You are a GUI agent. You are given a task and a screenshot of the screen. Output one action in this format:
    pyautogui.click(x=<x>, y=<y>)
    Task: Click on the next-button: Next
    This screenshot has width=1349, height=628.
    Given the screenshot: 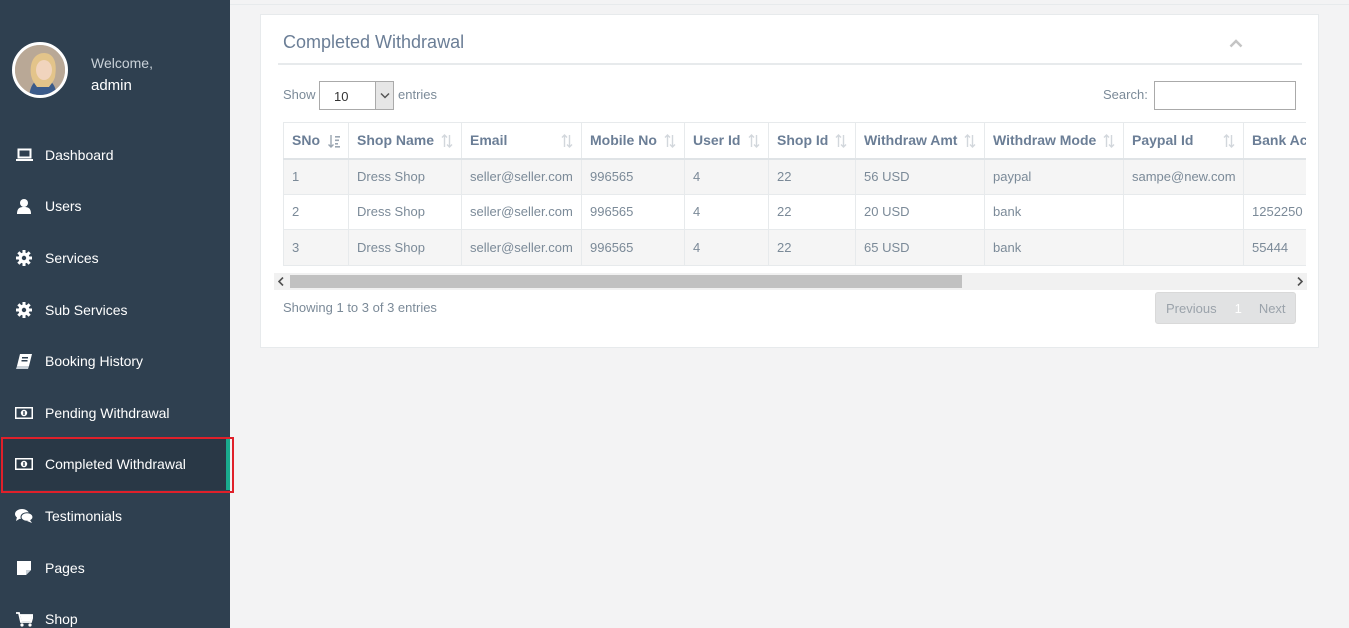 What is the action you would take?
    pyautogui.click(x=1272, y=308)
    